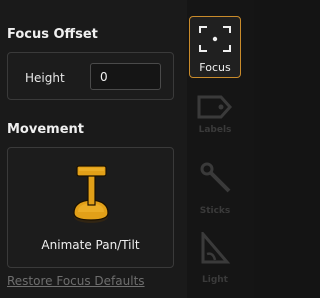 The width and height of the screenshot is (320, 298). Describe the element at coordinates (45, 78) in the screenshot. I see `height-label: Height` at that location.